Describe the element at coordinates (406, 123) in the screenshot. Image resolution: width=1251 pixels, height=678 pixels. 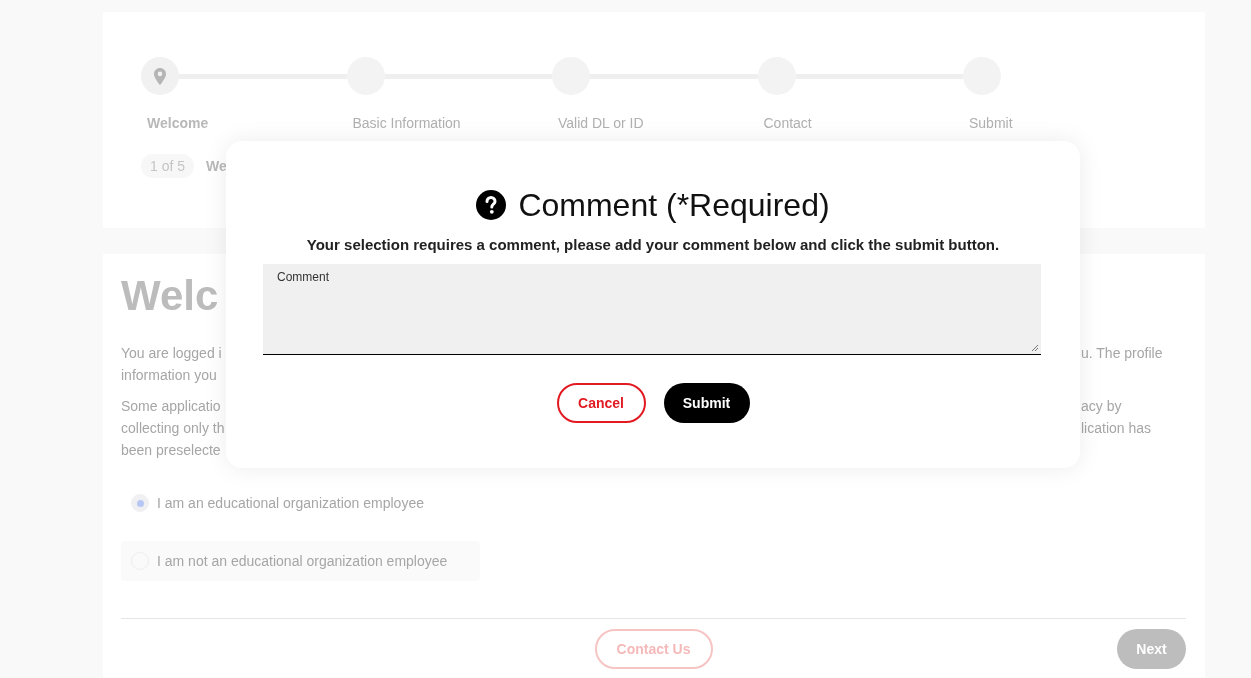
I see `step-label: Basic Information` at that location.